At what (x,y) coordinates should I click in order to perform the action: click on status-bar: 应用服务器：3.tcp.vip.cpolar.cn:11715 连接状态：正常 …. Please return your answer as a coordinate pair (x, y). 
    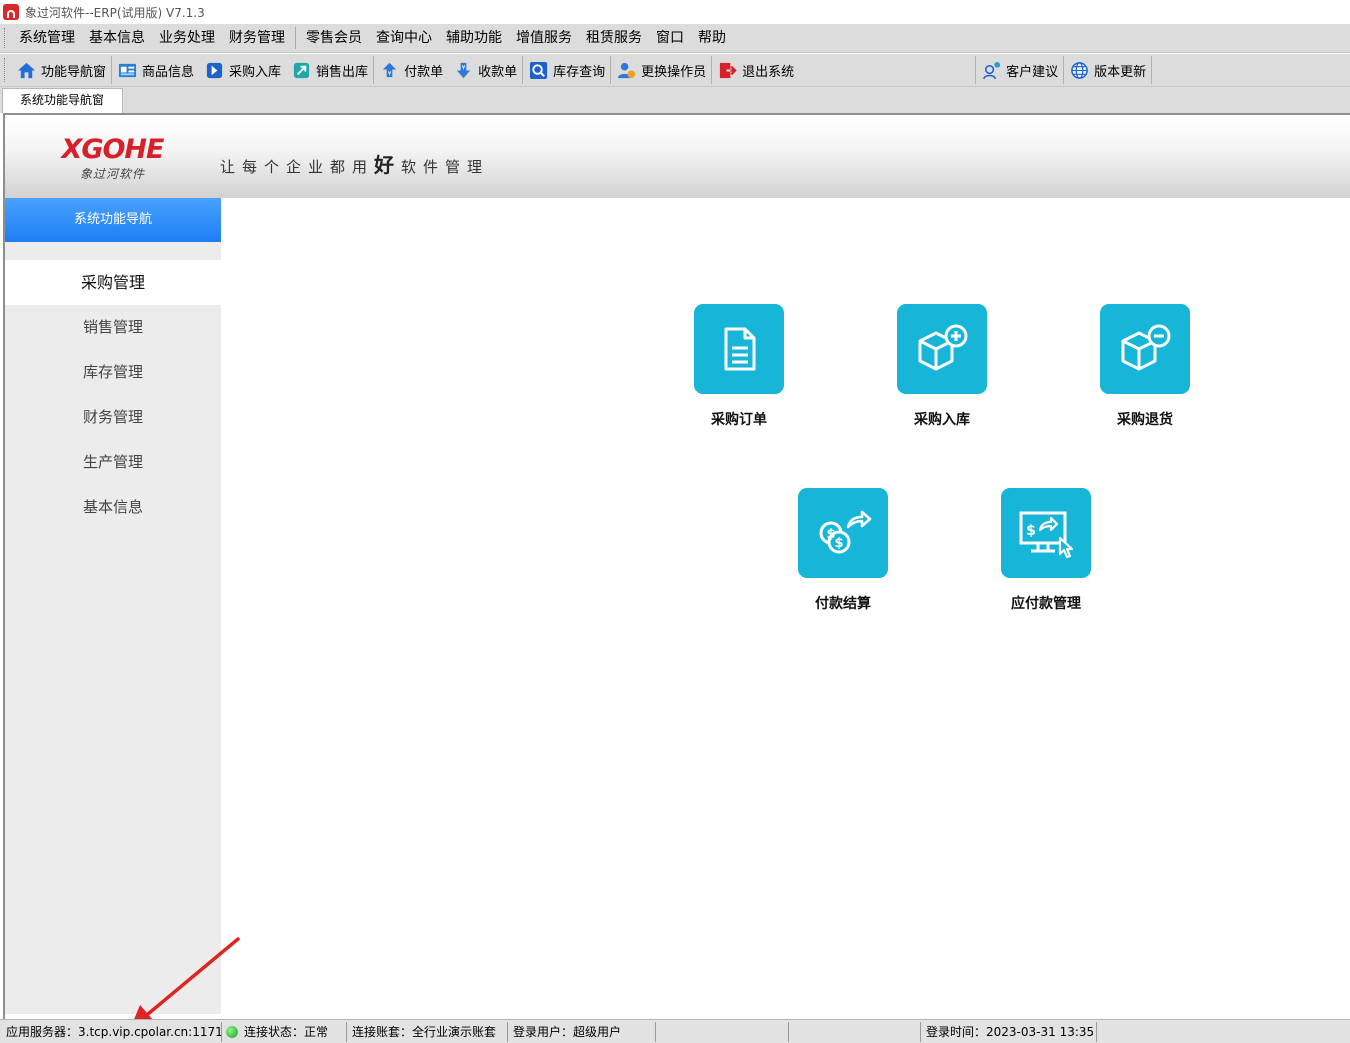
    Looking at the image, I should click on (675, 1031).